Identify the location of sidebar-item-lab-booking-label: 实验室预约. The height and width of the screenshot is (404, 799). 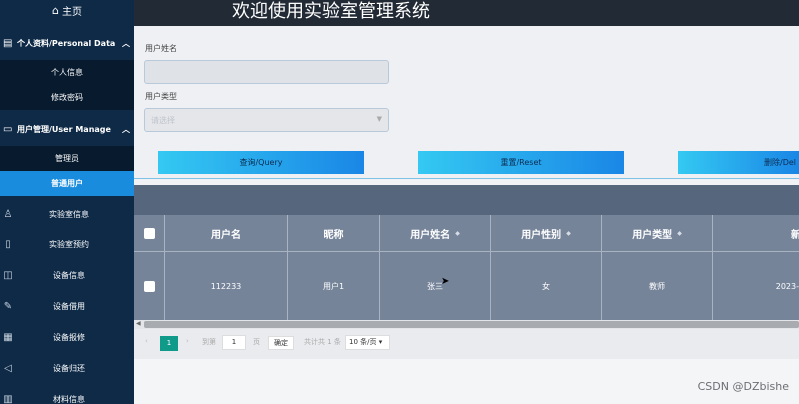
(69, 244).